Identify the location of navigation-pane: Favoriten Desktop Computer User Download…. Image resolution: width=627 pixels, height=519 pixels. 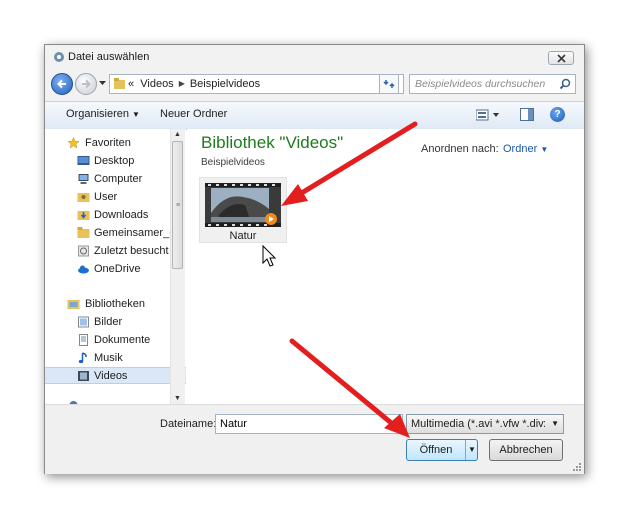
(115, 266).